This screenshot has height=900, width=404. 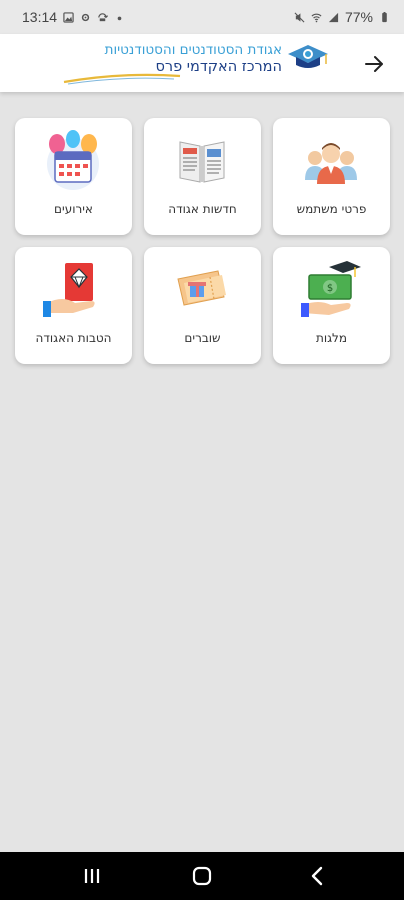 I want to click on back-icon, so click(x=318, y=876).